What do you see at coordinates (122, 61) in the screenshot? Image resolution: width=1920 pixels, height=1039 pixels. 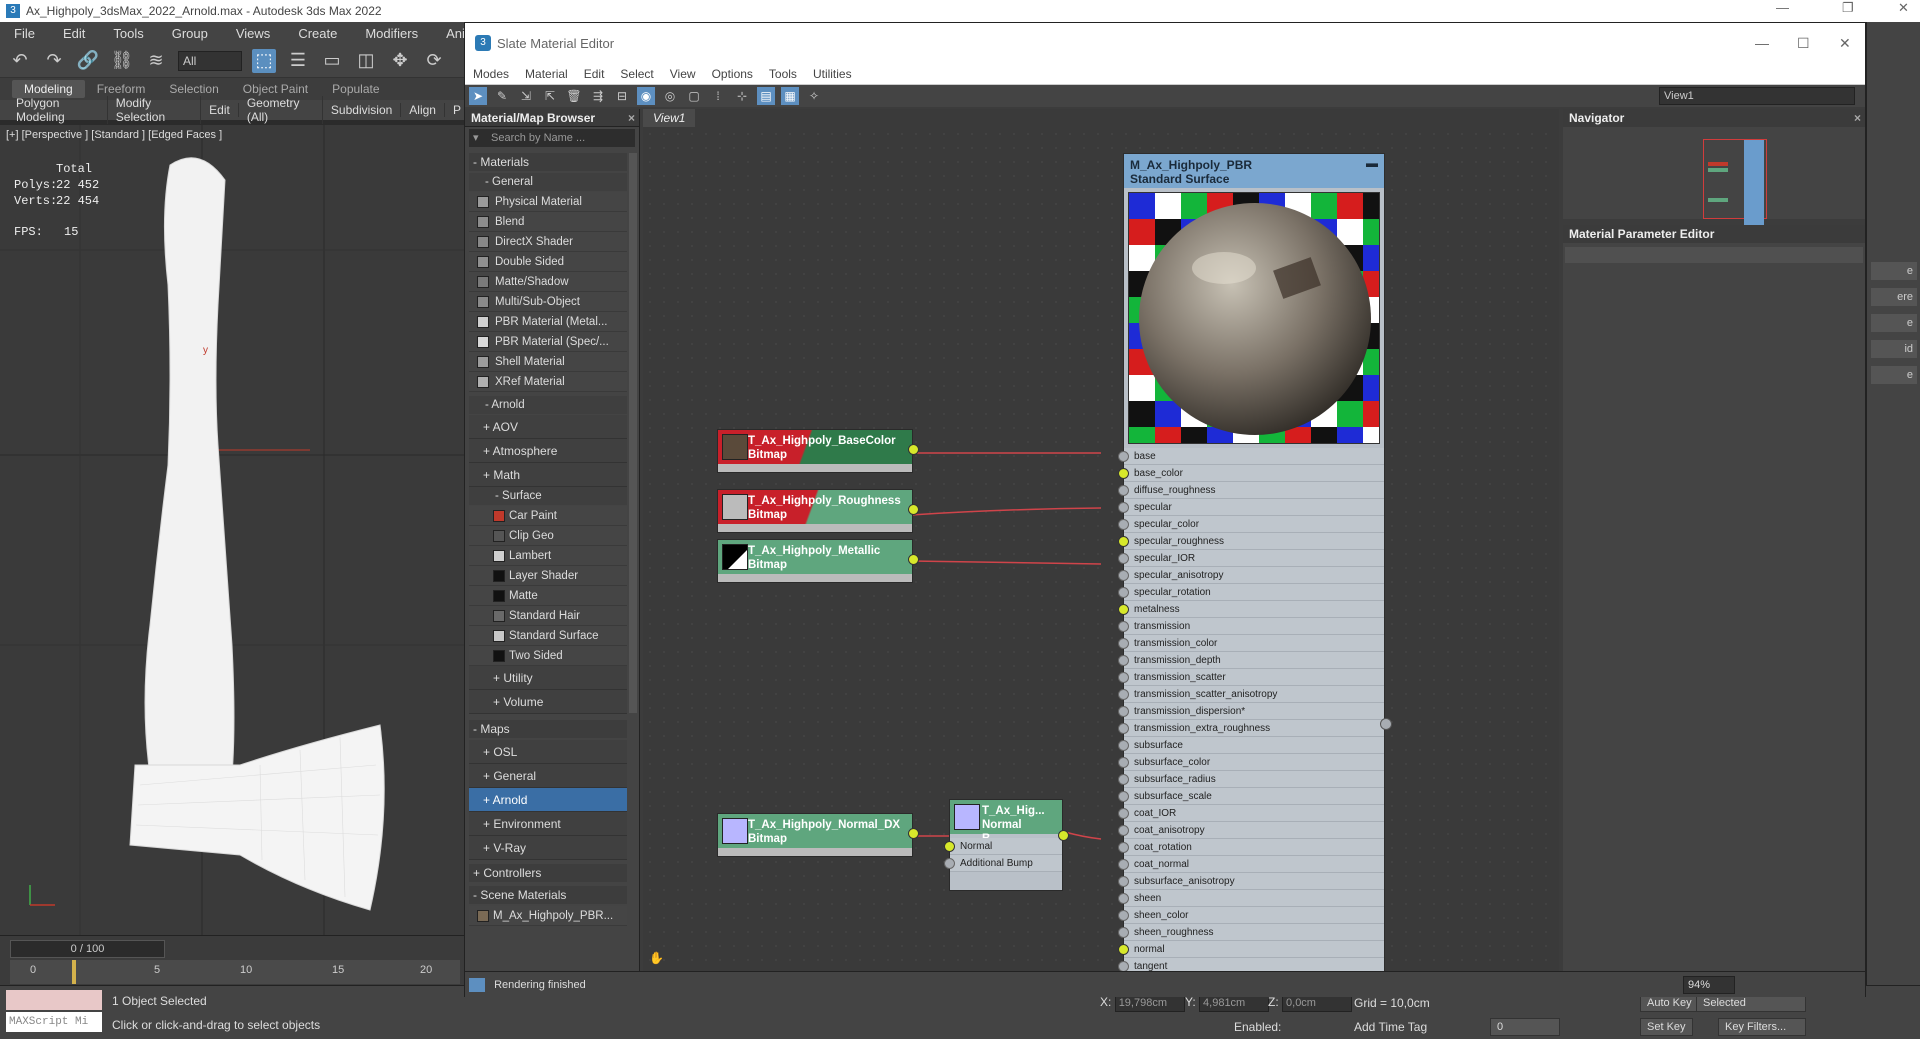 I see `unlink-icon: ⛓` at bounding box center [122, 61].